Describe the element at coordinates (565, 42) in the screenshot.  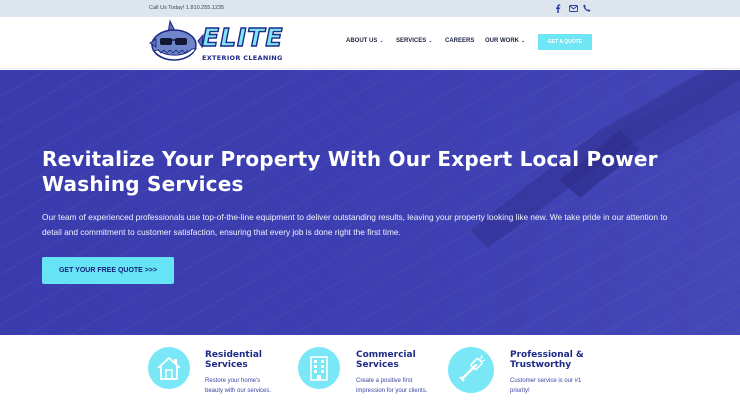
I see `get-a-quote-button: GET A QUOTE` at that location.